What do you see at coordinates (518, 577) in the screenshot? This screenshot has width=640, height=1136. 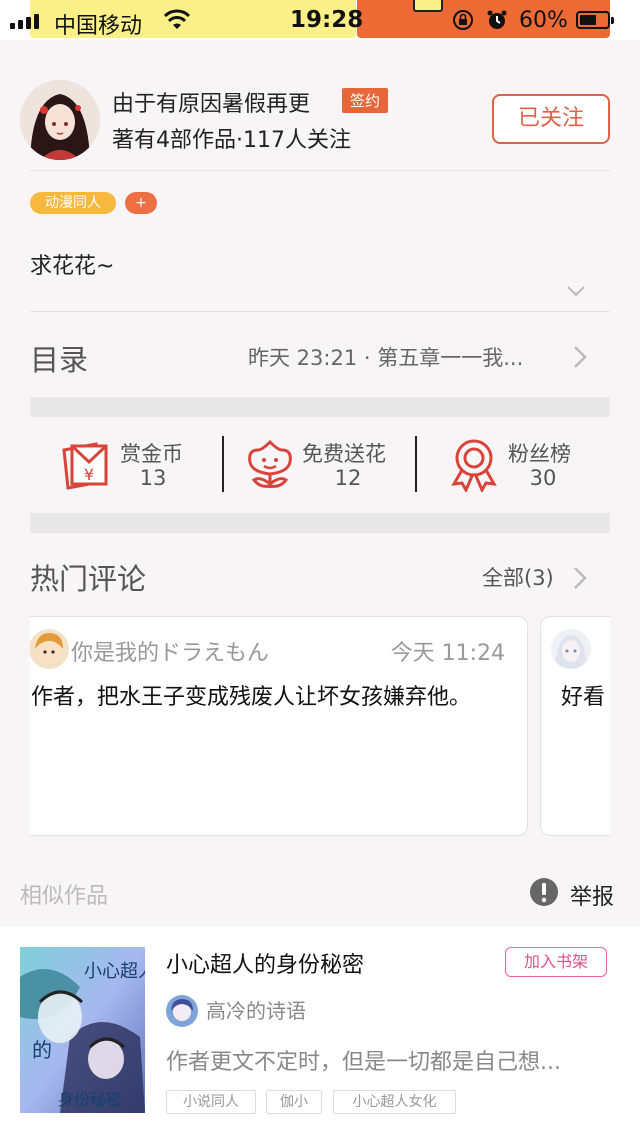 I see `all-comments-link: 全部(3)` at bounding box center [518, 577].